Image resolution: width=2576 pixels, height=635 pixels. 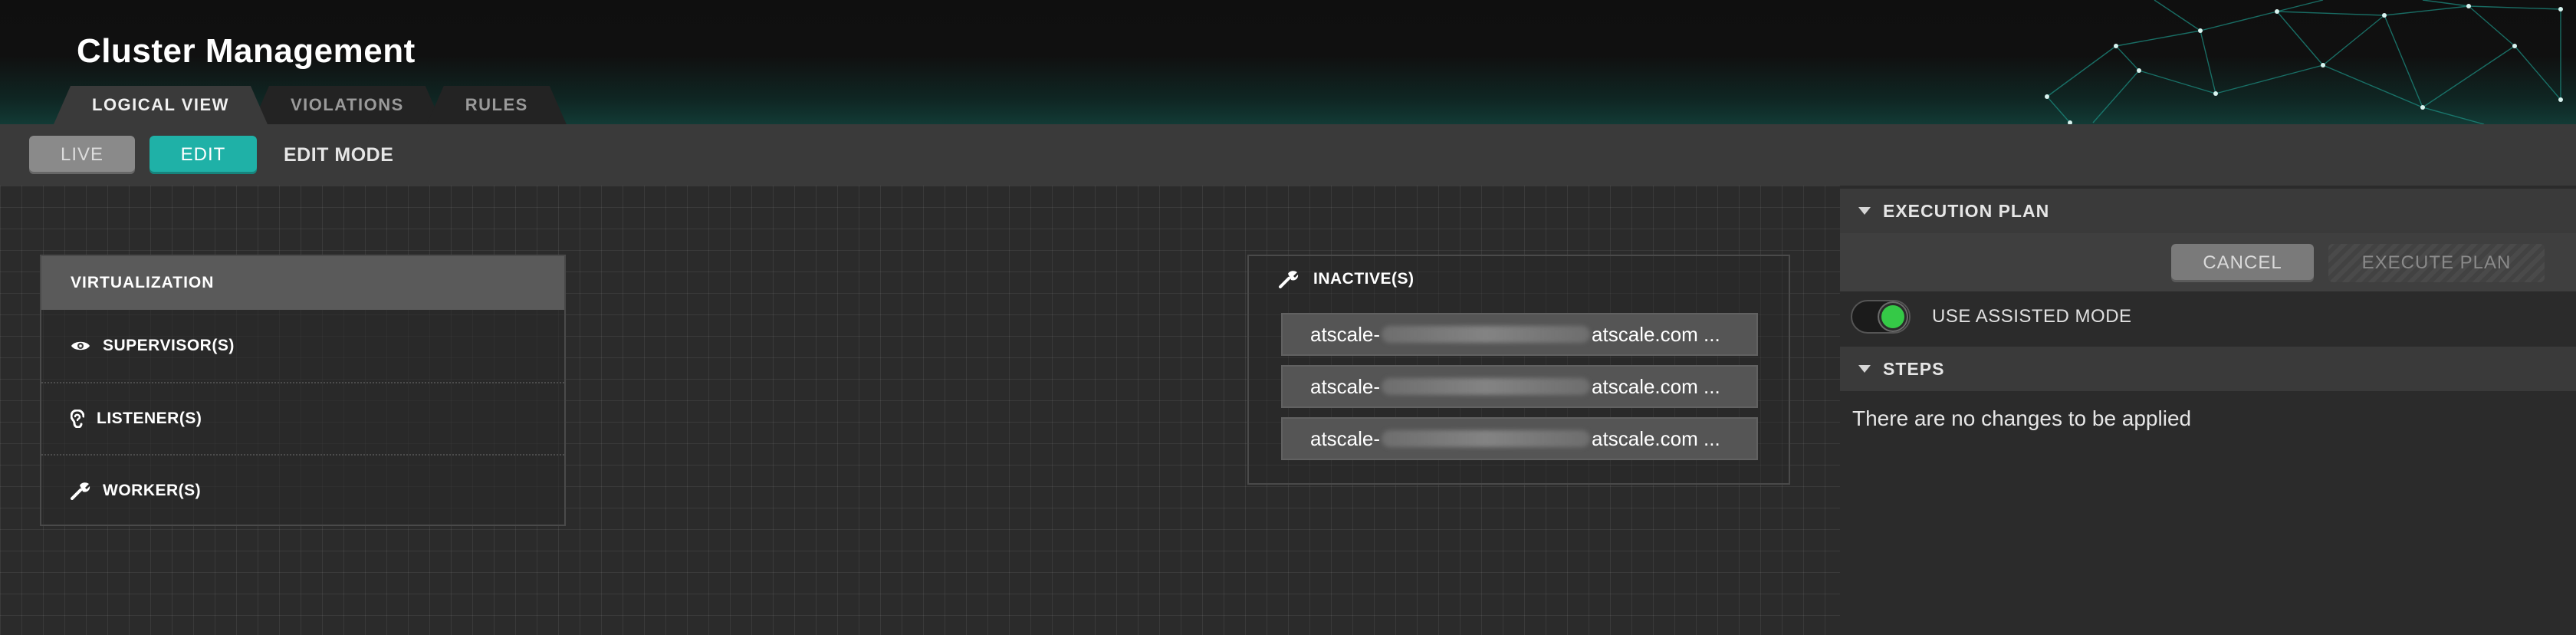 I want to click on assisted-mode-label: USE ASSISTED MODE, so click(x=2032, y=316).